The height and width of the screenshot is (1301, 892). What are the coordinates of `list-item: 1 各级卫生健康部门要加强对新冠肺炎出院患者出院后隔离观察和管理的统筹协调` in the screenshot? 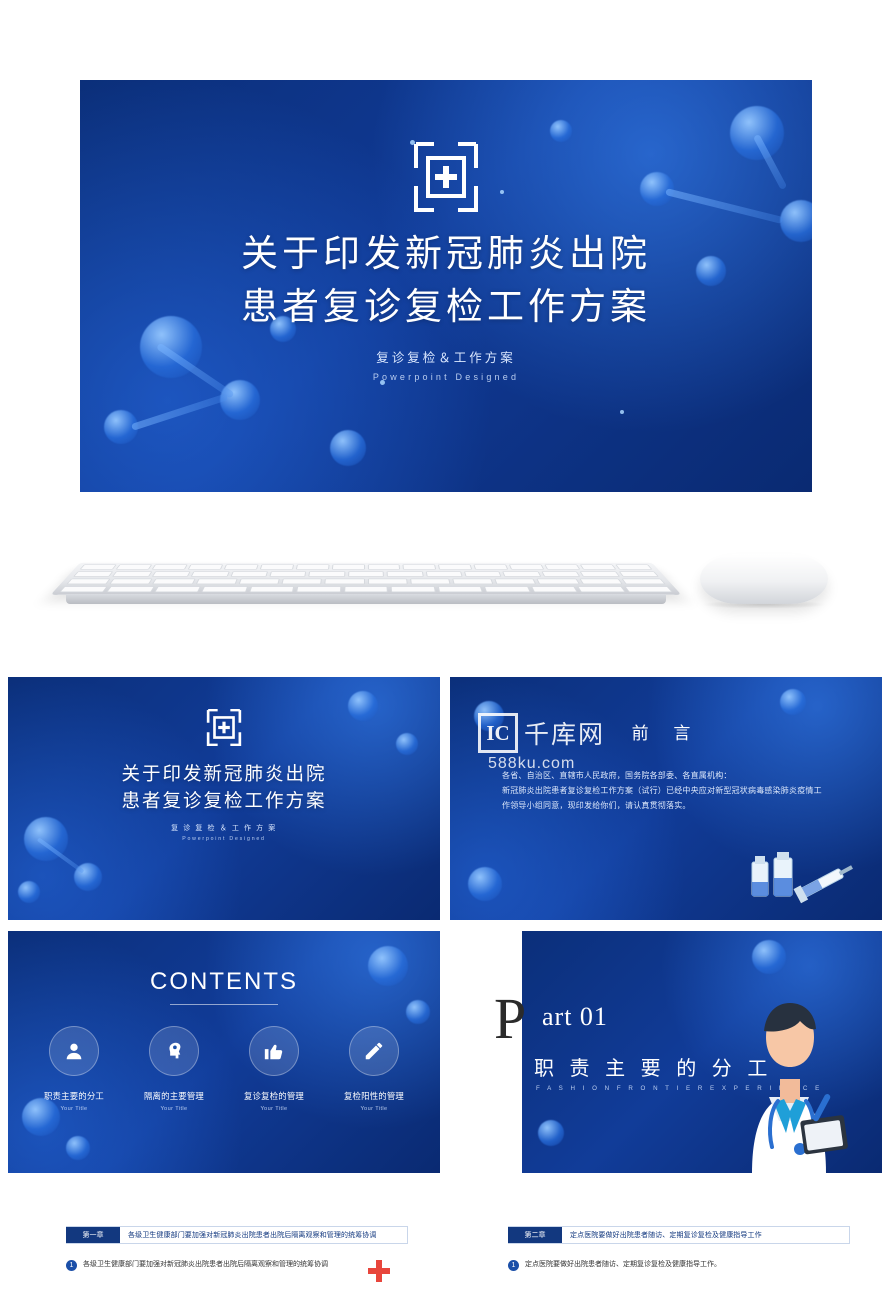 It's located at (197, 1265).